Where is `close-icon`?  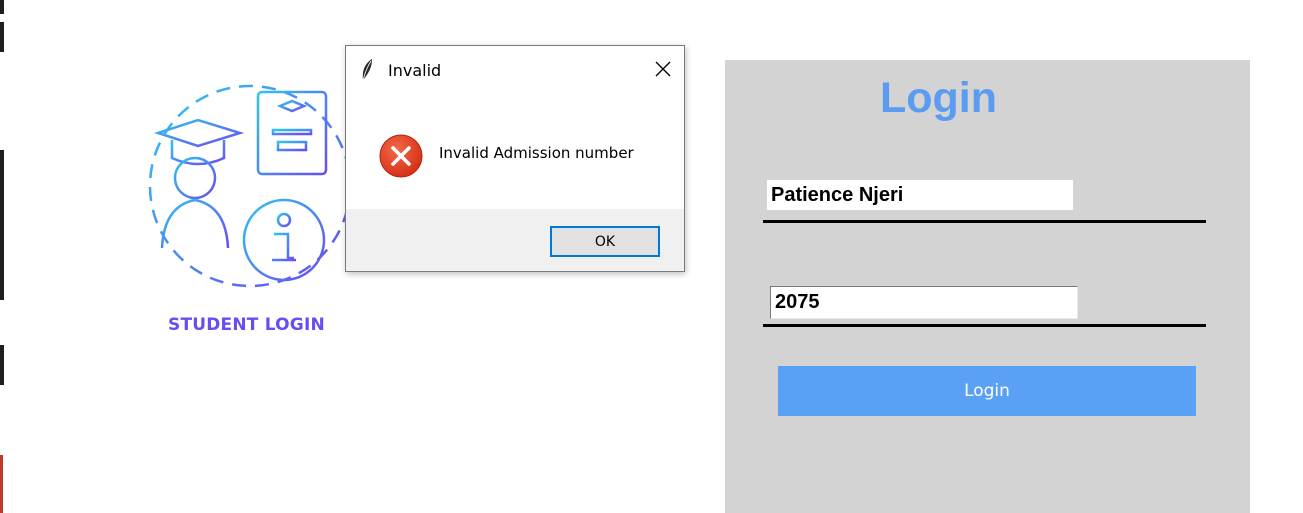
close-icon is located at coordinates (663, 69).